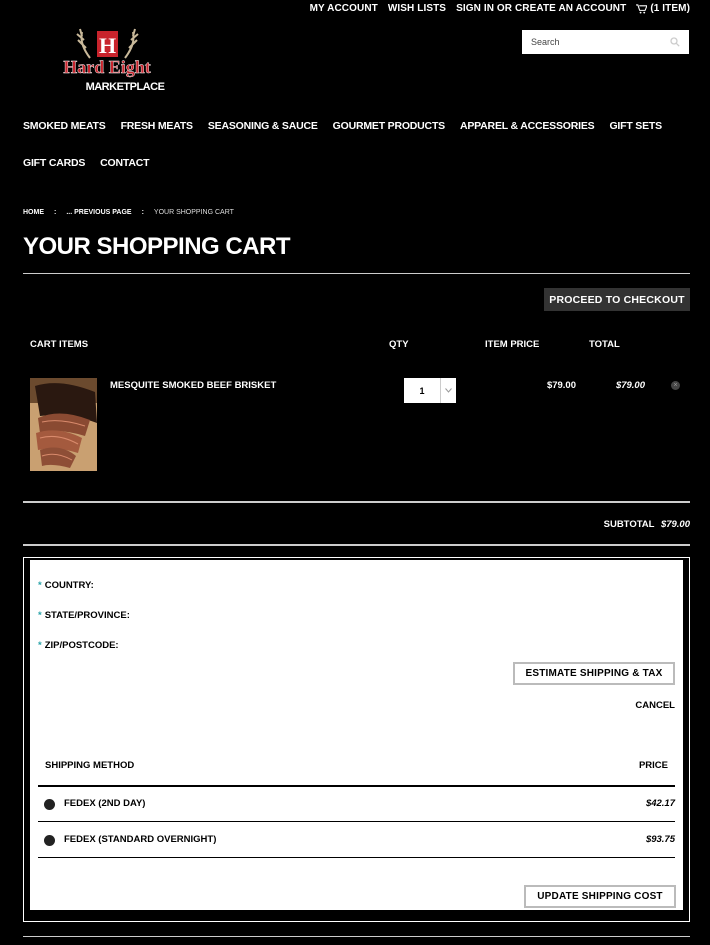  What do you see at coordinates (635, 126) in the screenshot?
I see `nav-gift-sets: GIFT SETS` at bounding box center [635, 126].